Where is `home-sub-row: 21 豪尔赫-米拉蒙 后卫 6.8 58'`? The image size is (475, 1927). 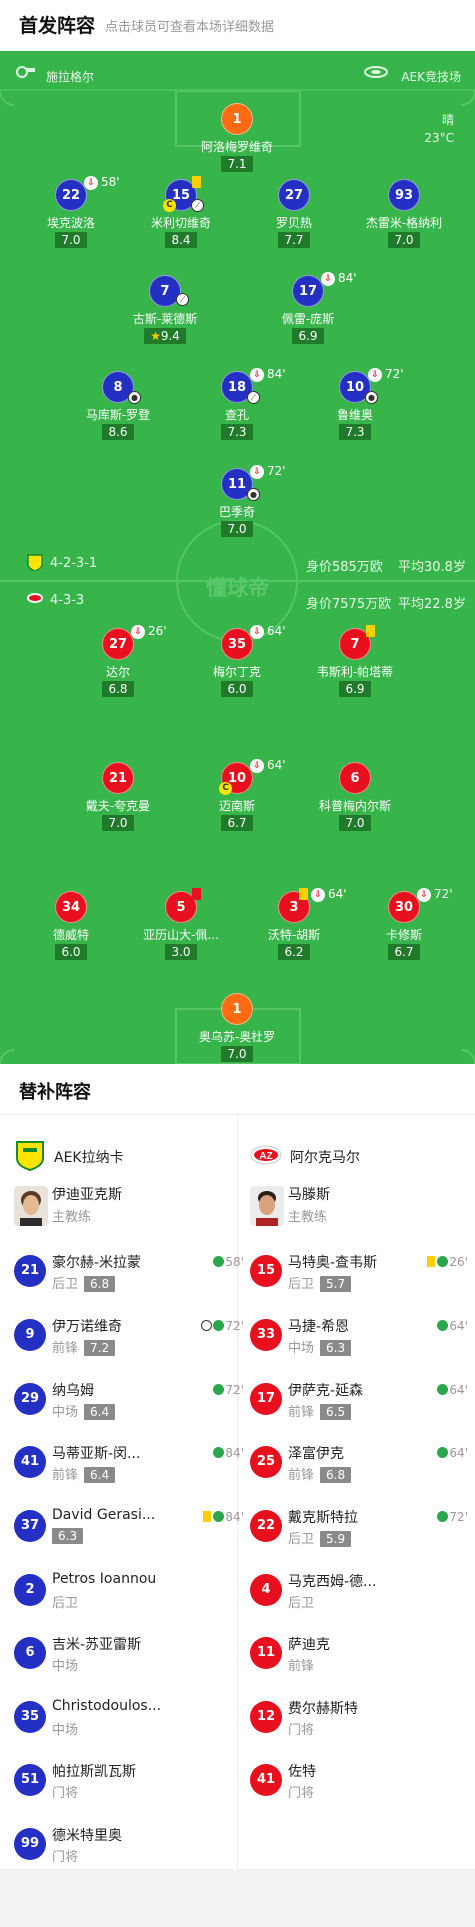
home-sub-row: 21 豪尔赫-米拉蒙 后卫 6.8 58' is located at coordinates (129, 1287).